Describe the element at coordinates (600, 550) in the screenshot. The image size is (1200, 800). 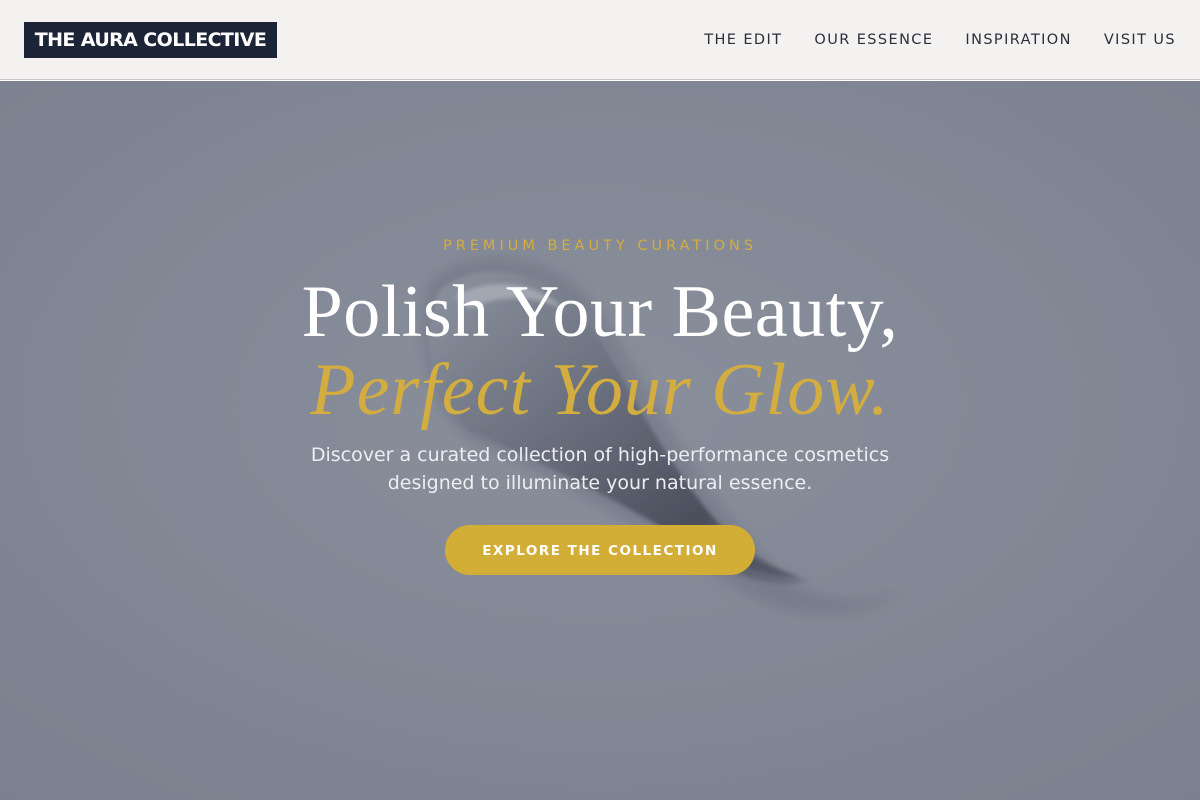
I see `explore-collection-button: EXPLORE THE COLLECTION` at that location.